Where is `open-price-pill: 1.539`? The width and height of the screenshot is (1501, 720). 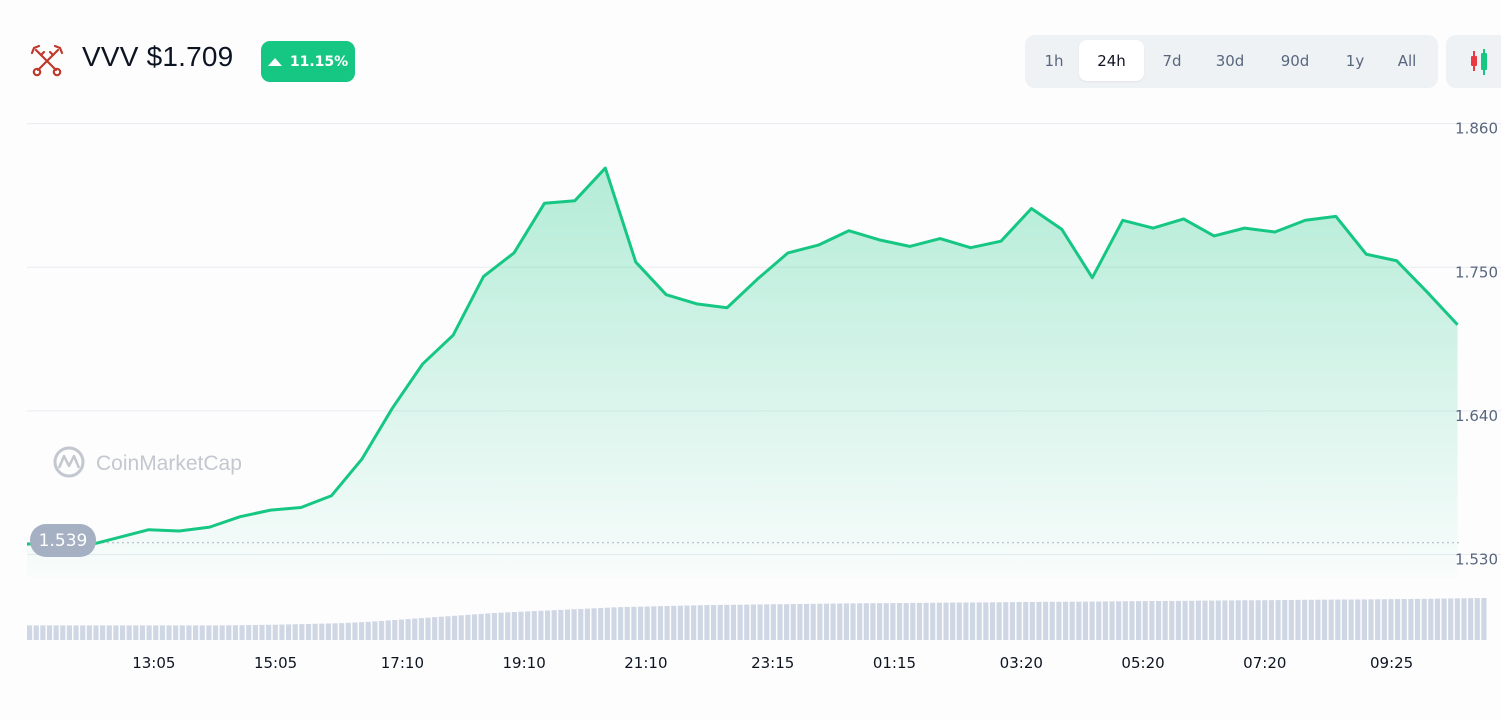
open-price-pill: 1.539 is located at coordinates (63, 540).